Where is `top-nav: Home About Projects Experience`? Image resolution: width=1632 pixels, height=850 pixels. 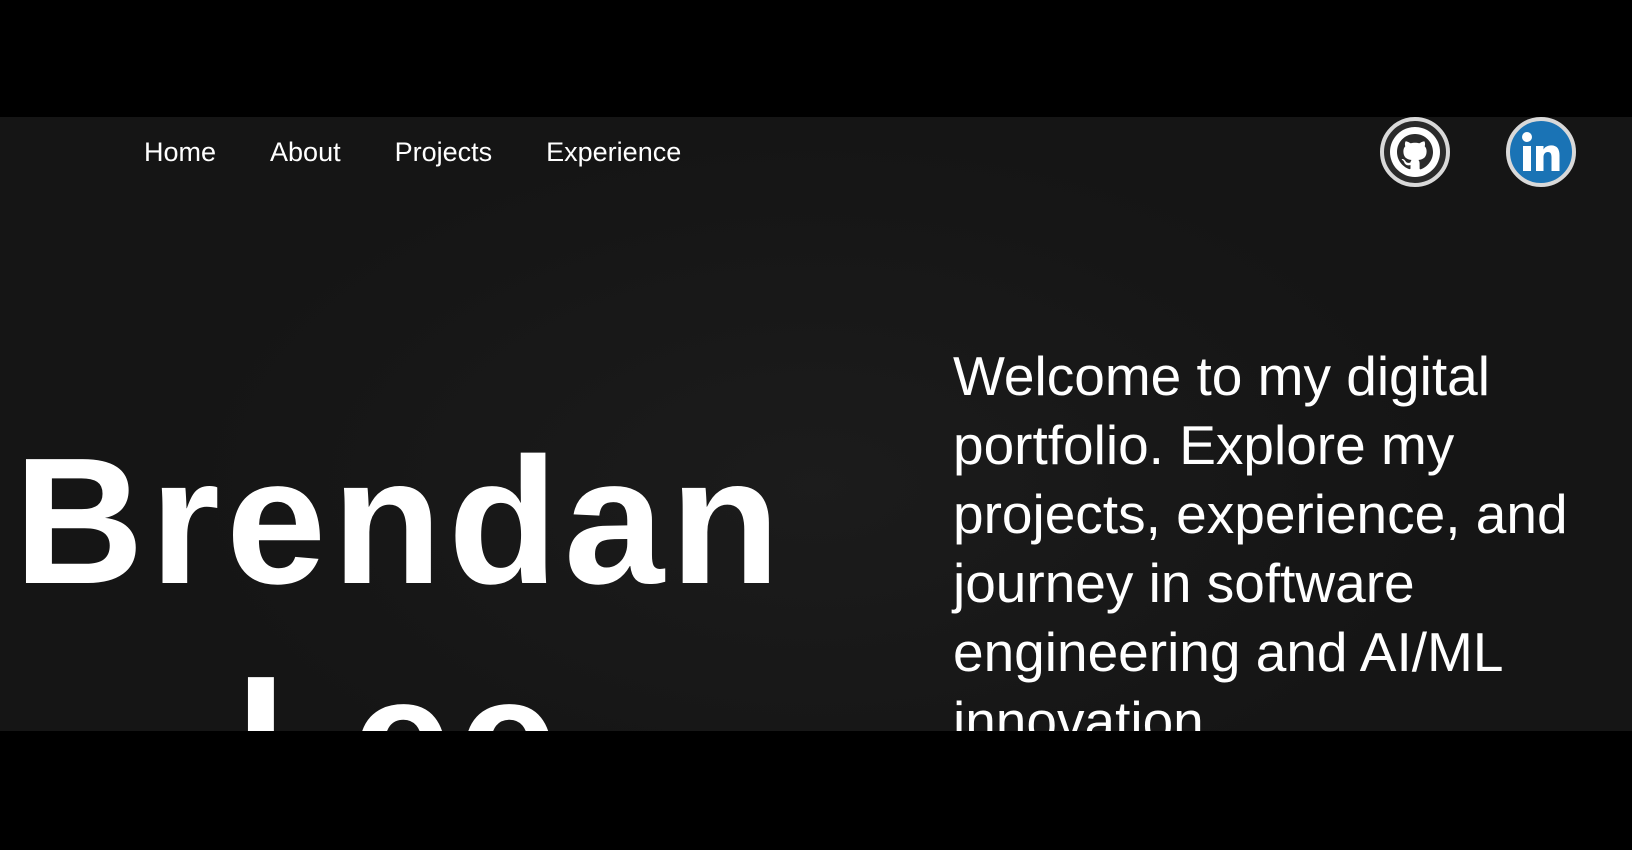 top-nav: Home About Projects Experience is located at coordinates (412, 152).